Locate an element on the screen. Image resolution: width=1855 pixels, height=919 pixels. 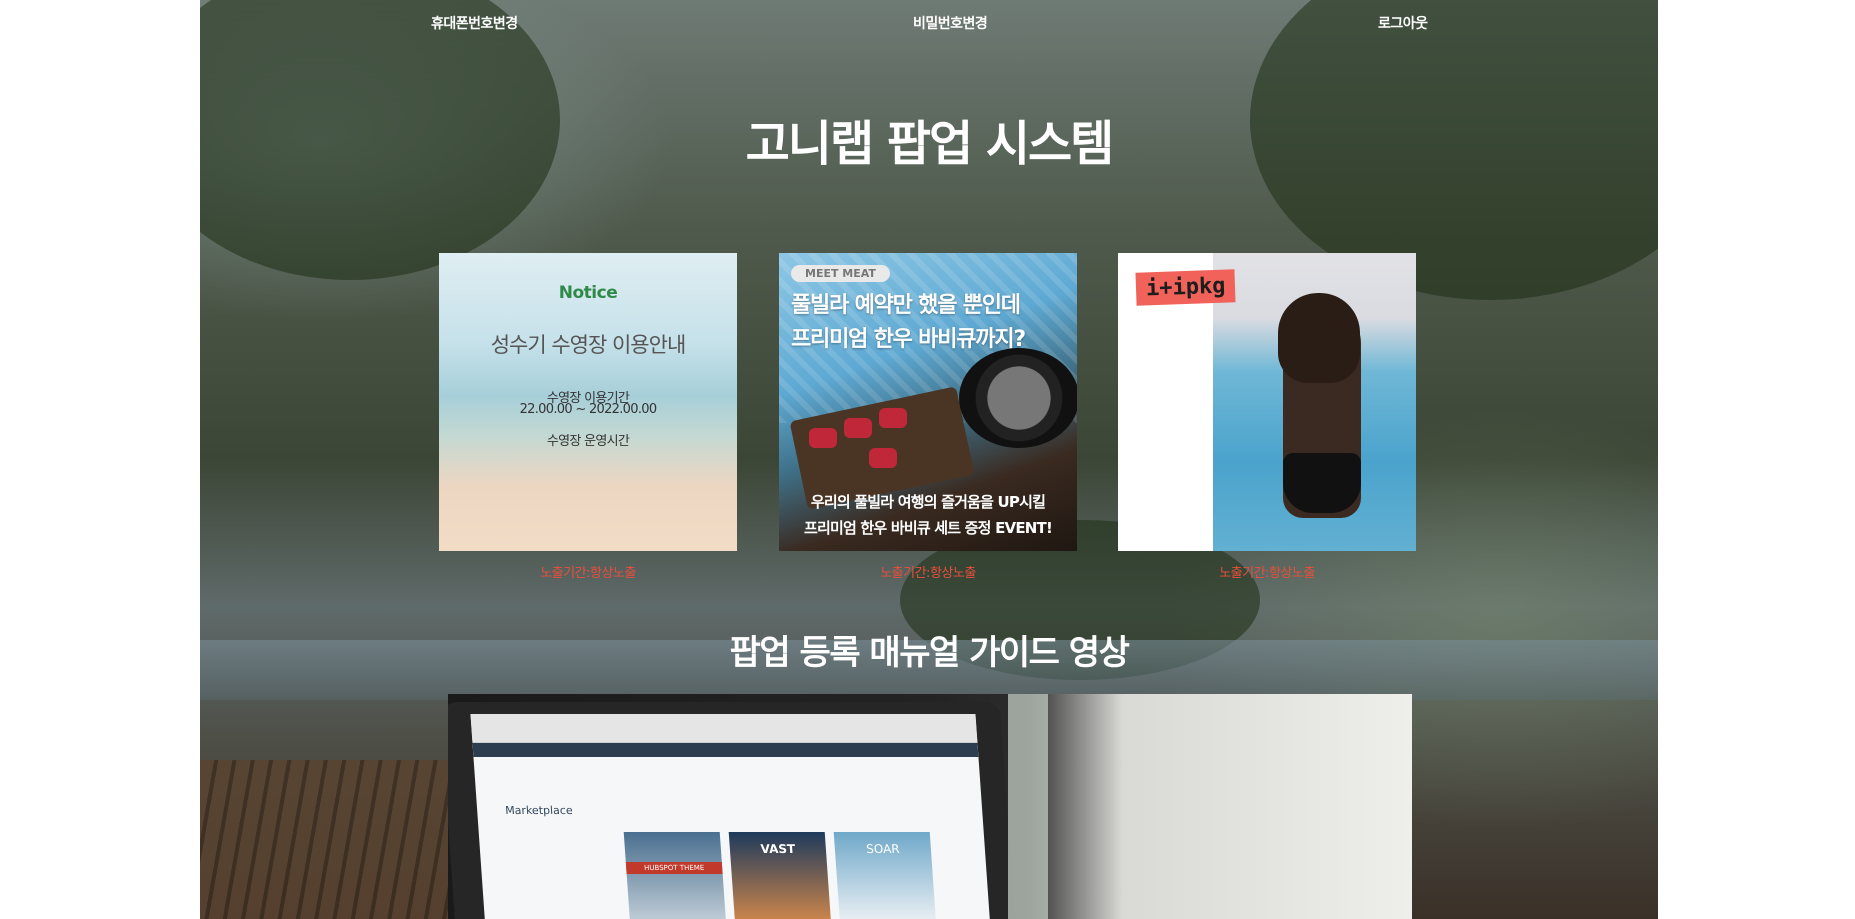
guide-video: Marketplace HUBSPOT THEME VAST SOAR is located at coordinates (930, 806).